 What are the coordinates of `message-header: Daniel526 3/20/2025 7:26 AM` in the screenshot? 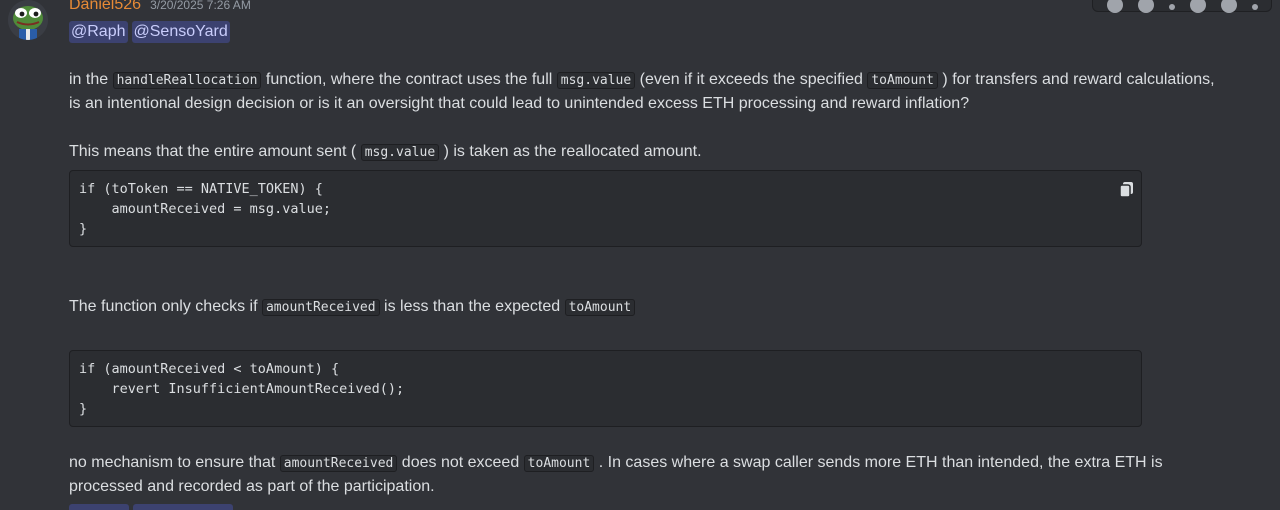 It's located at (160, 8).